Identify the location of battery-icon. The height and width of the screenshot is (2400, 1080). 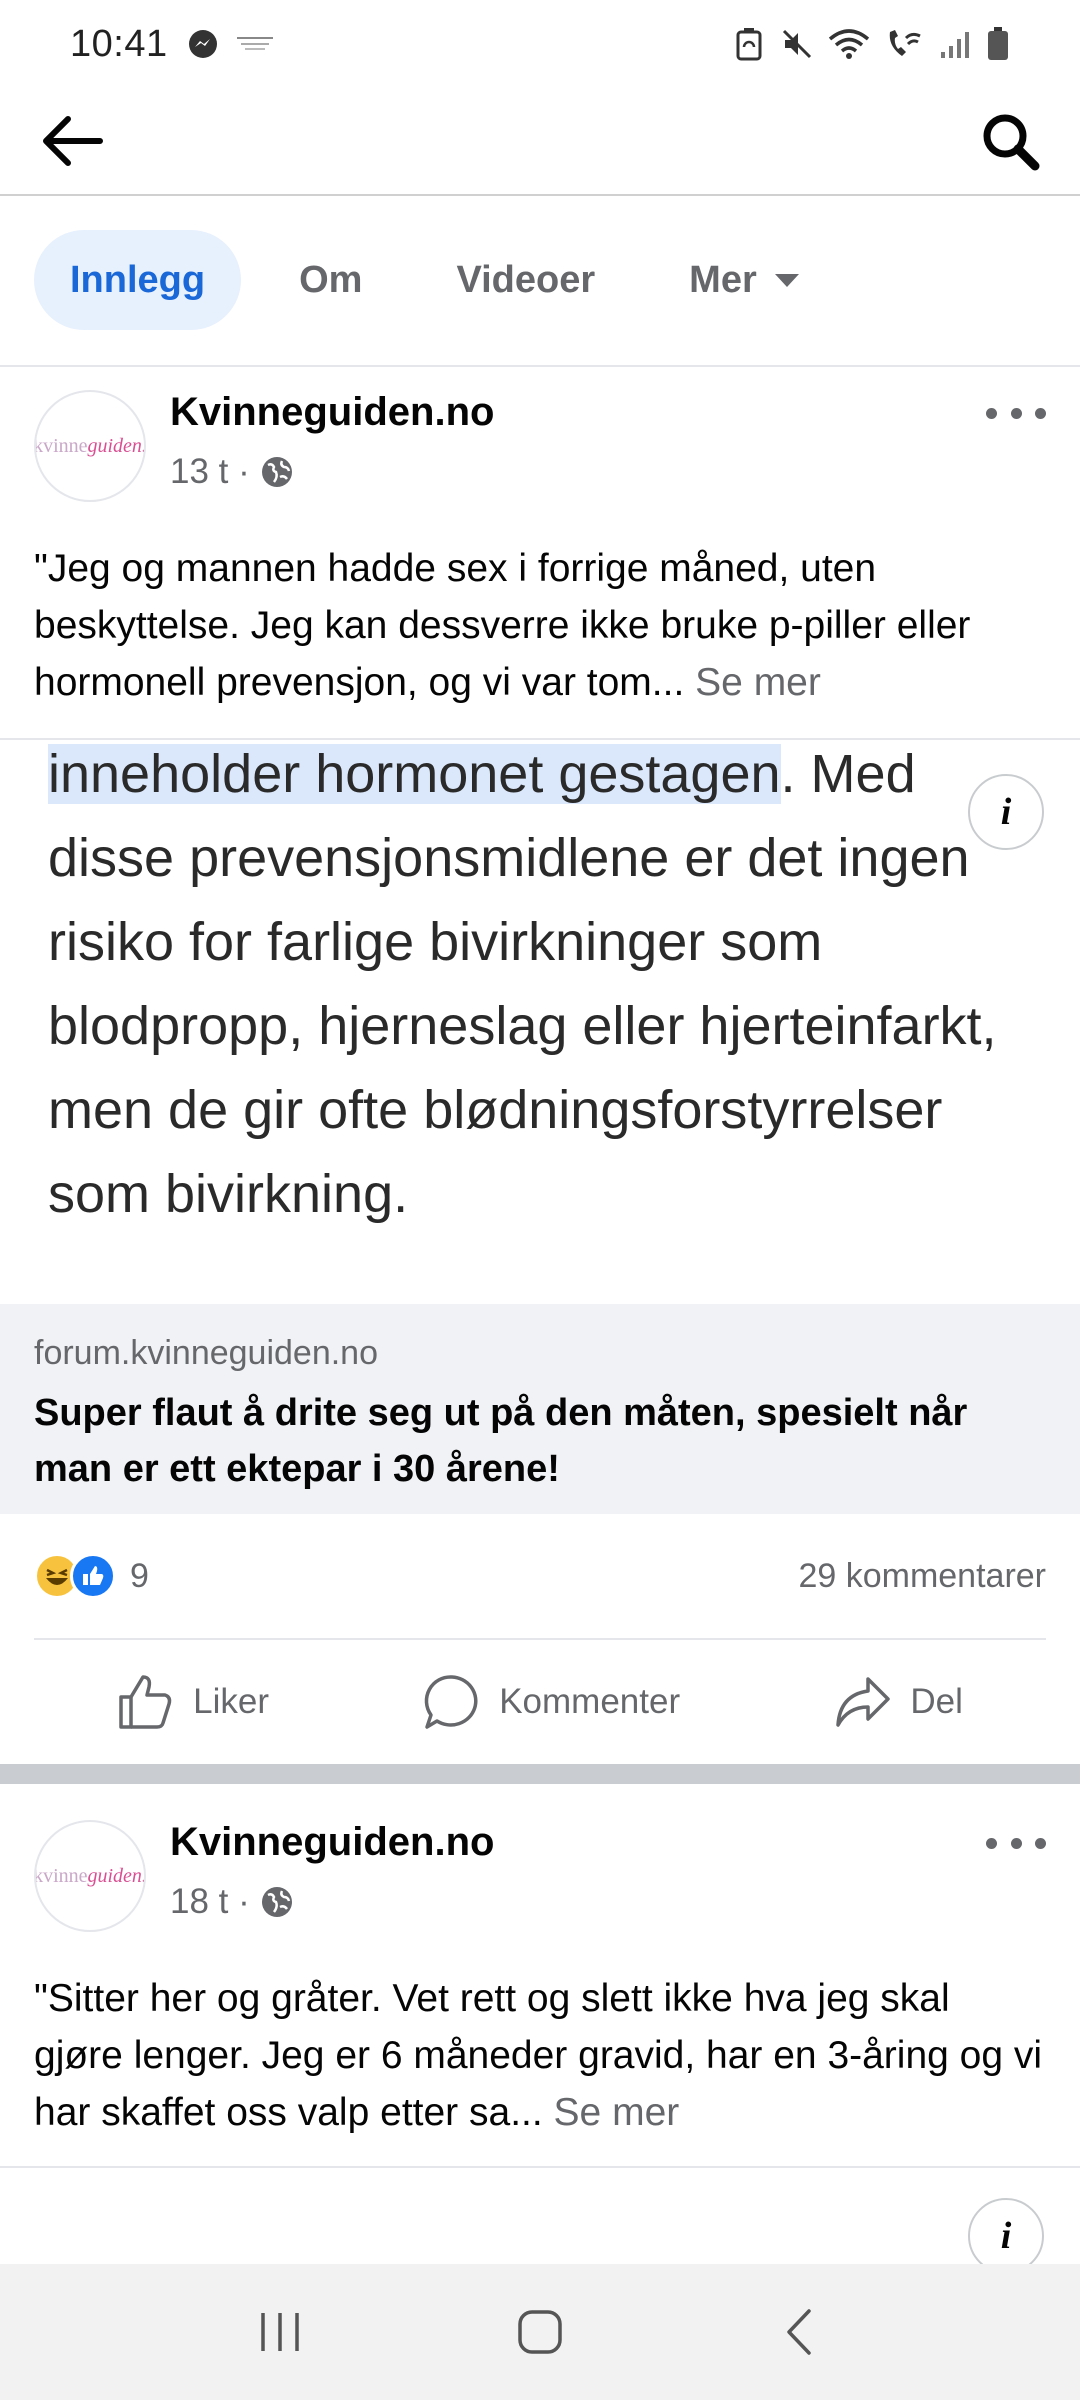
(998, 44).